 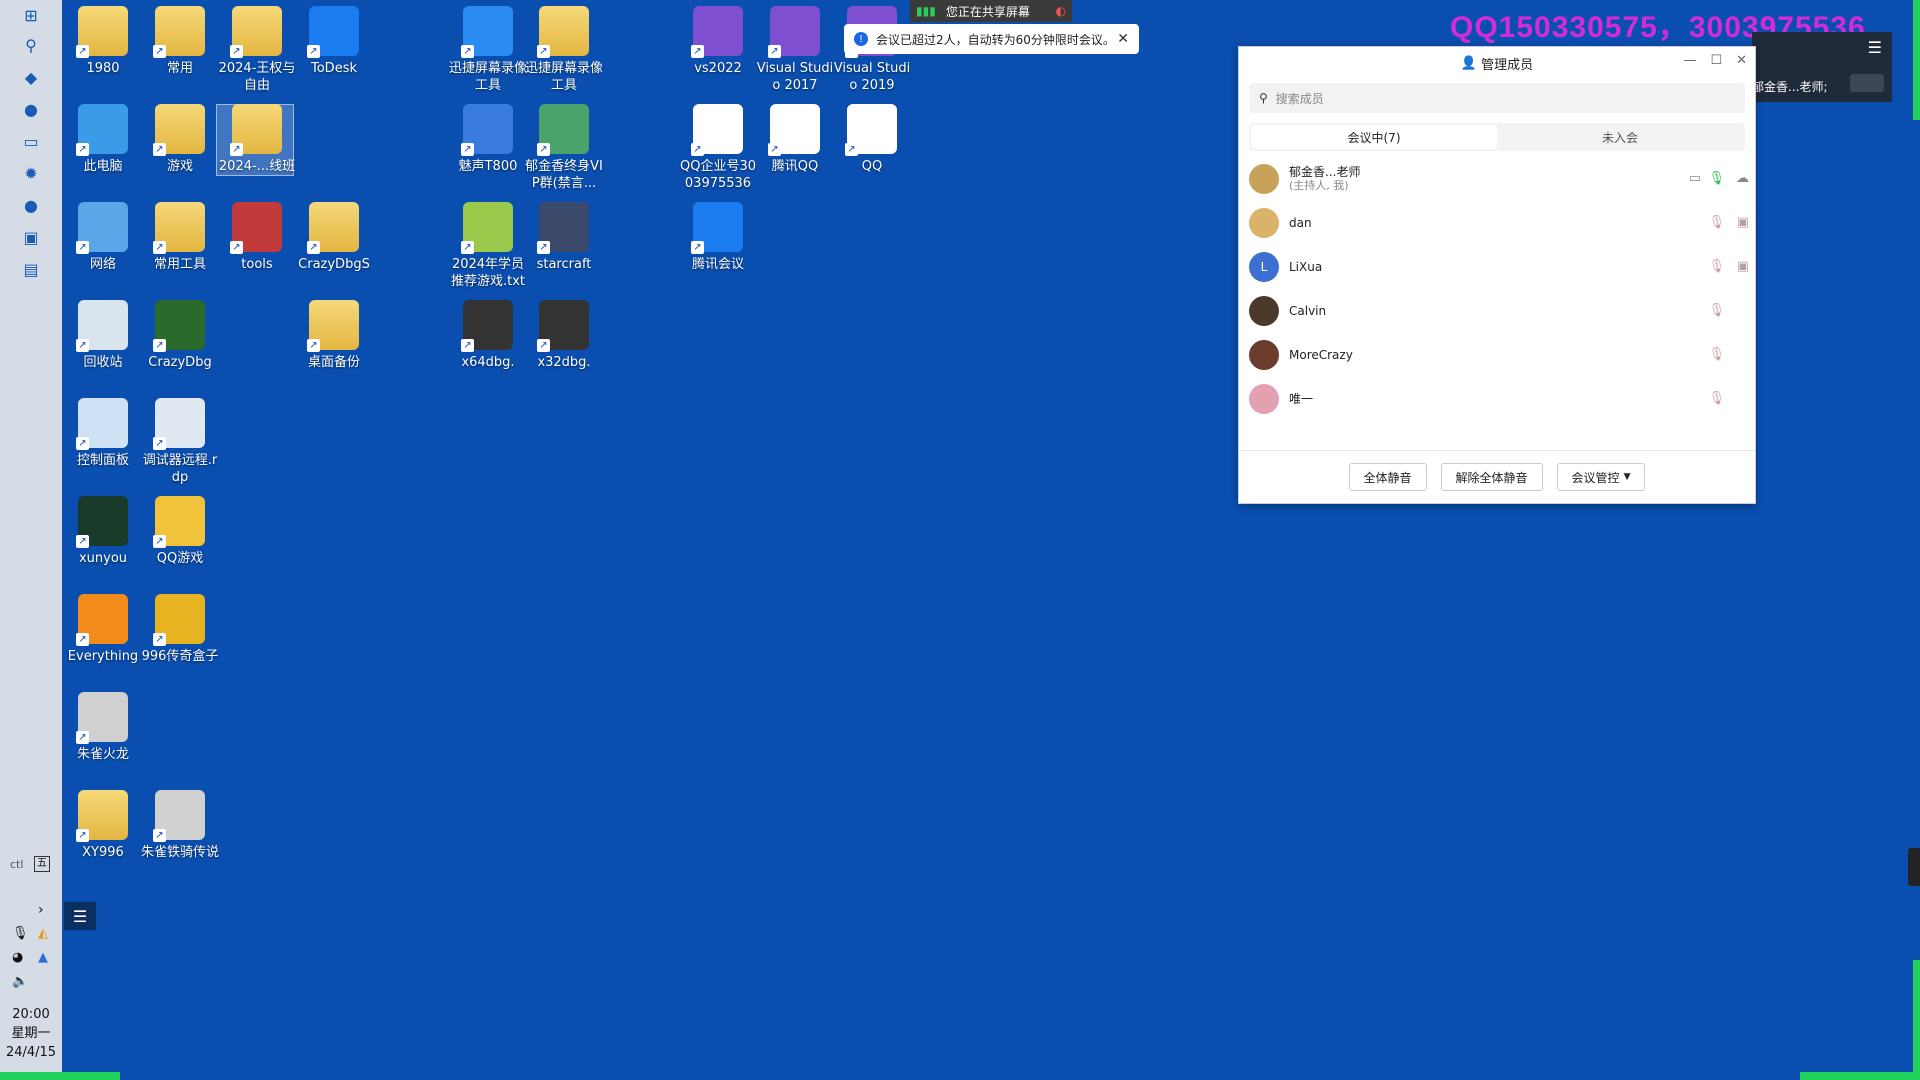 What do you see at coordinates (1875, 47) in the screenshot?
I see `menu-icon: ☰` at bounding box center [1875, 47].